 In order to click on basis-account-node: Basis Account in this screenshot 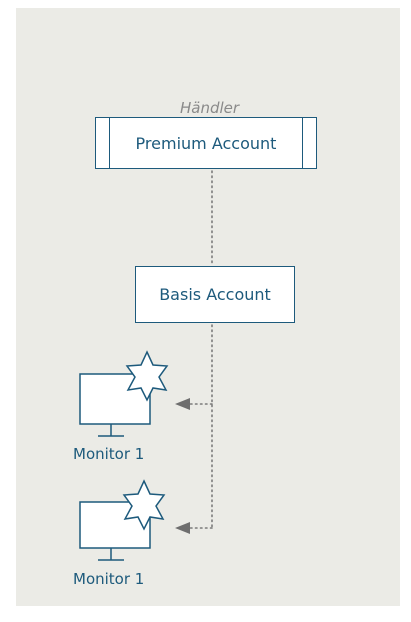, I will do `click(215, 294)`.